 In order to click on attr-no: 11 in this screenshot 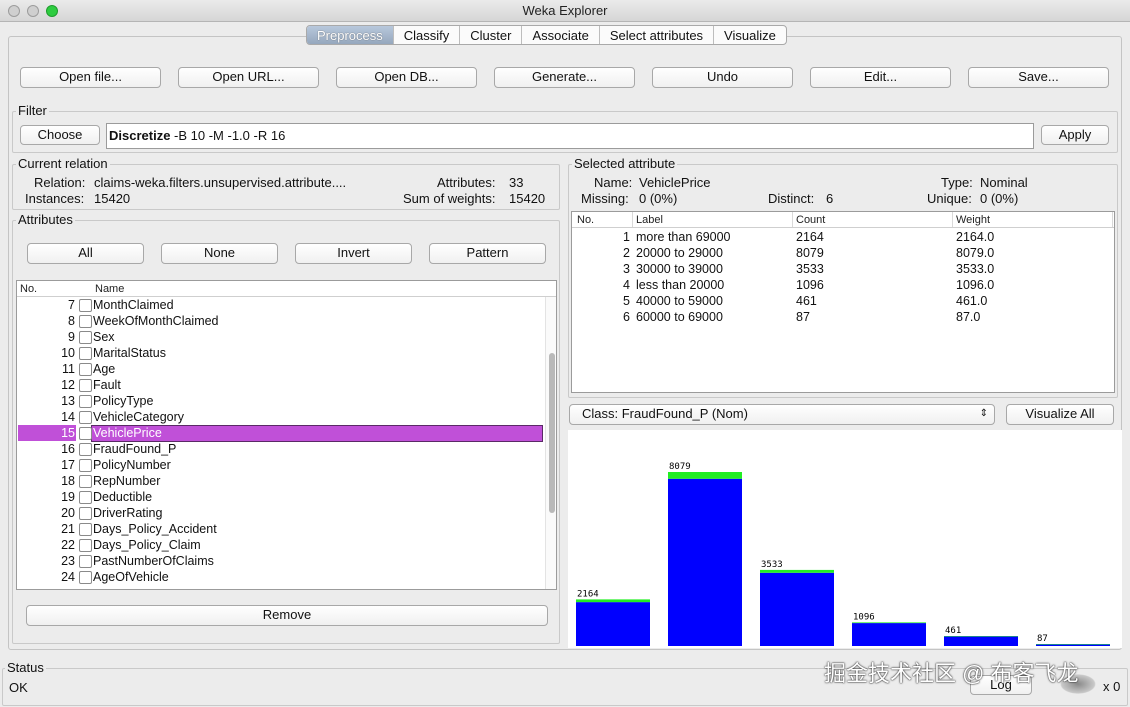, I will do `click(68, 369)`.